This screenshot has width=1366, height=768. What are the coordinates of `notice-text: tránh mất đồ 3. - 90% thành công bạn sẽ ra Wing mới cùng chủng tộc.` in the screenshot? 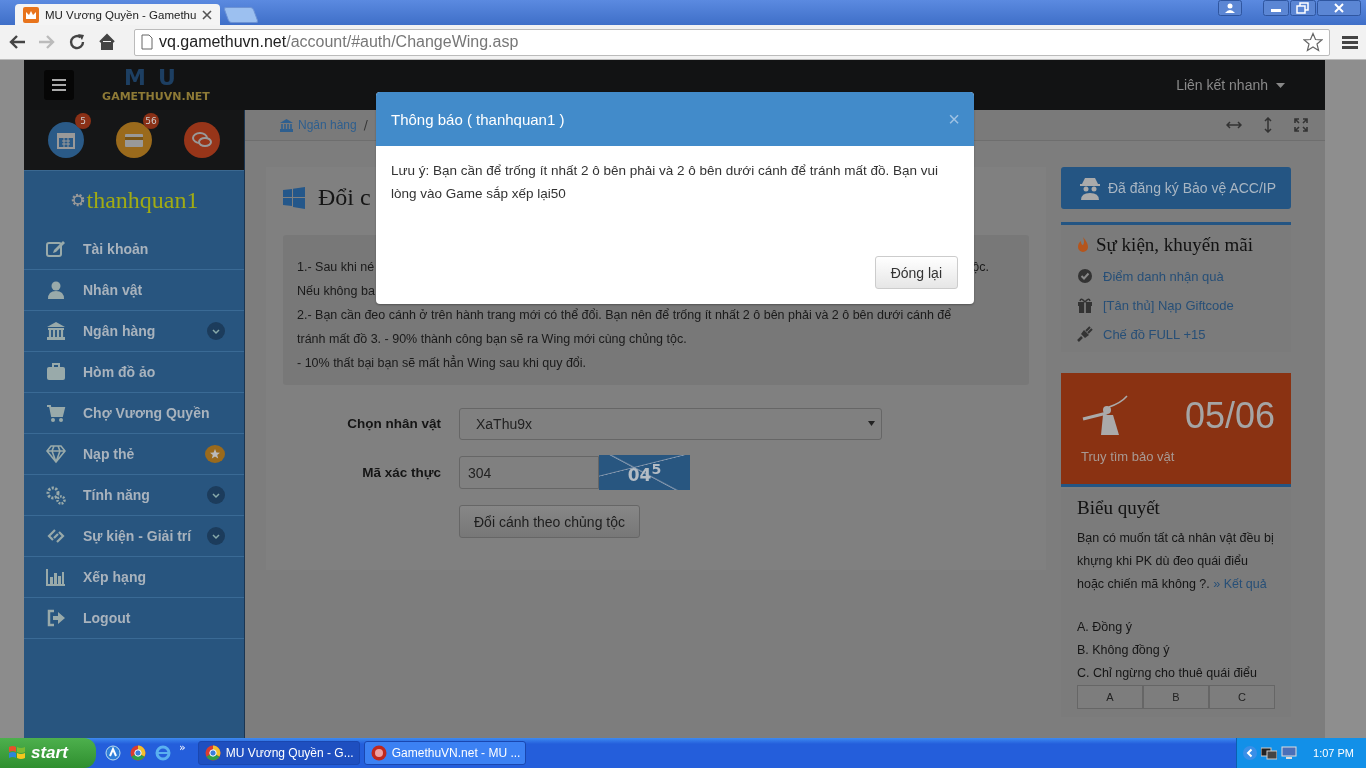 It's located at (492, 339).